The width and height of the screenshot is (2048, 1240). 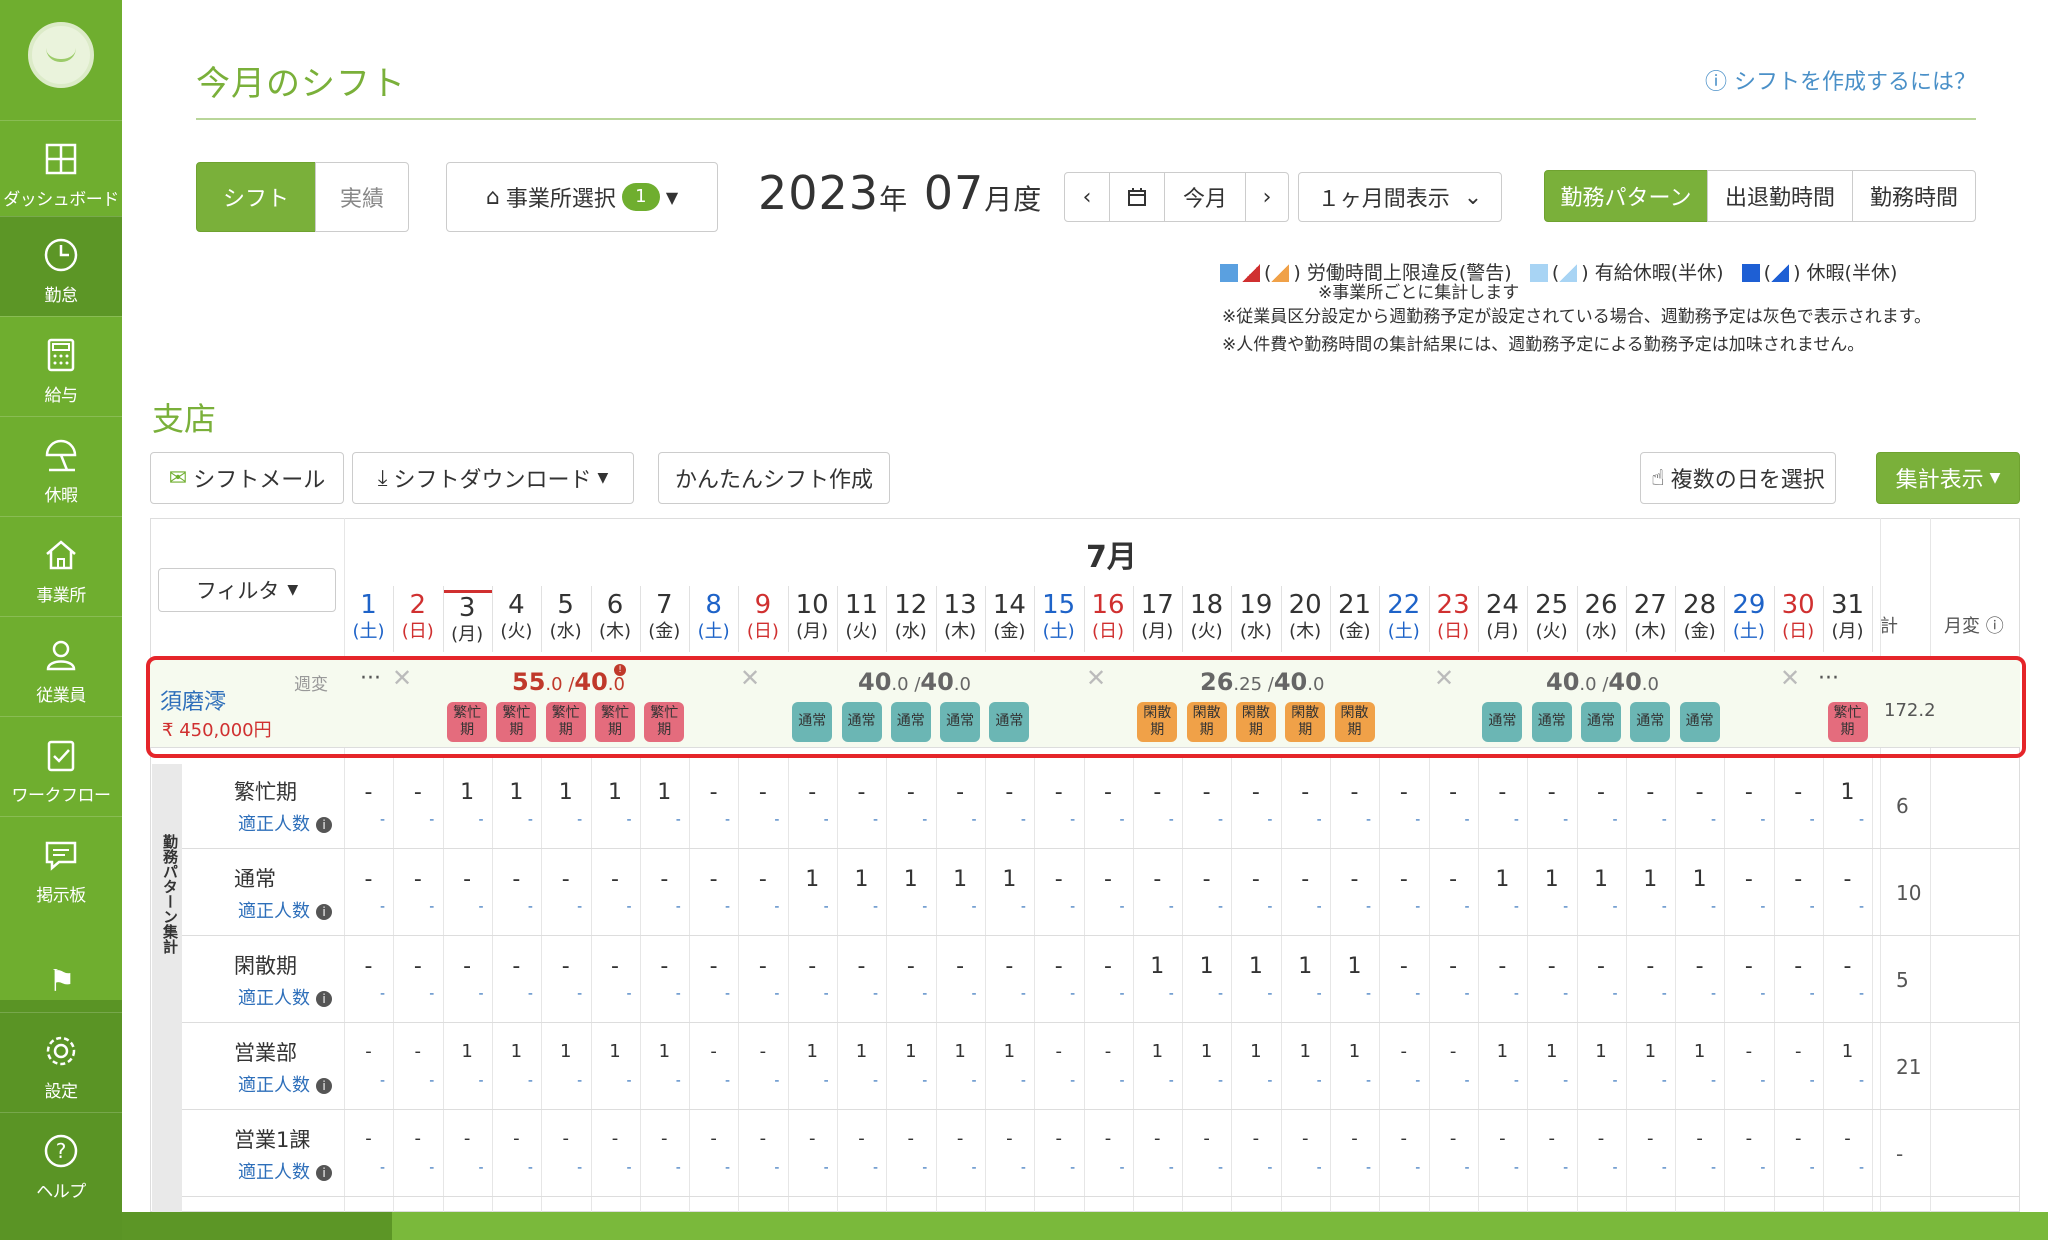 I want to click on day-header: 31 (月), so click(x=1847, y=617).